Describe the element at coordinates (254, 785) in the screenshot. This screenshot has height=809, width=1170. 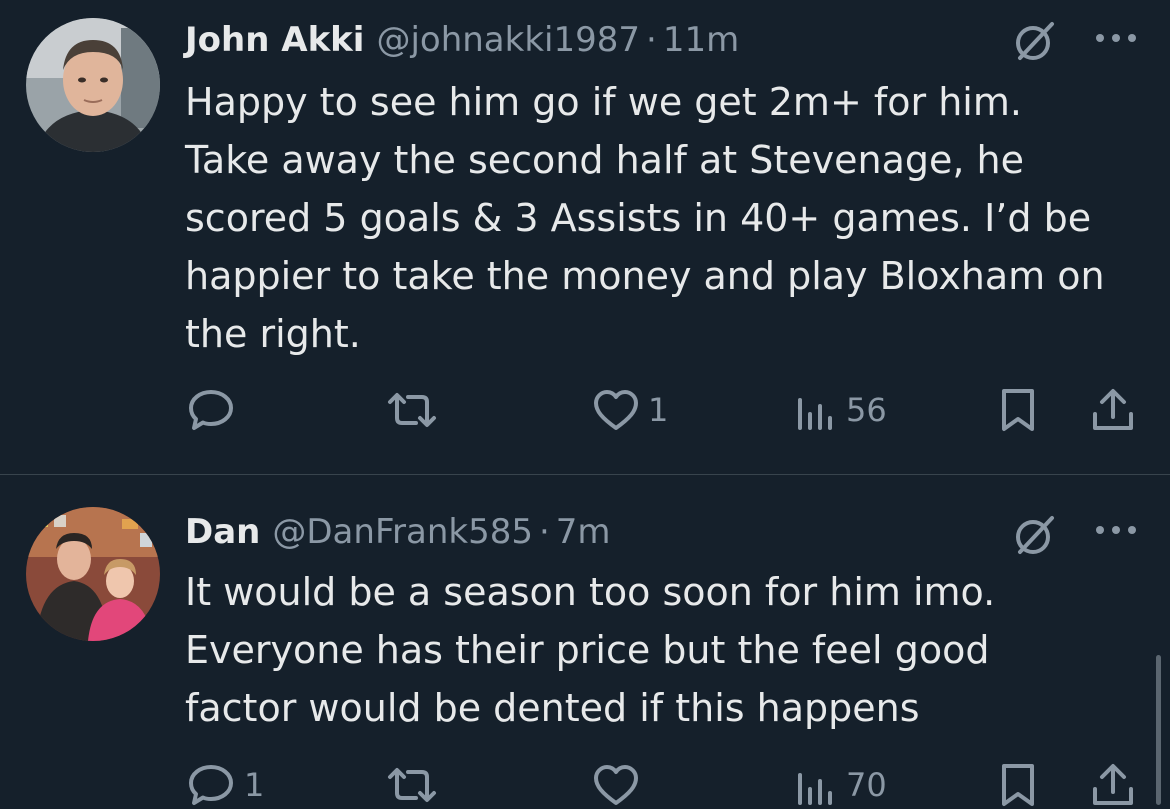
I see `reply-count: 1` at that location.